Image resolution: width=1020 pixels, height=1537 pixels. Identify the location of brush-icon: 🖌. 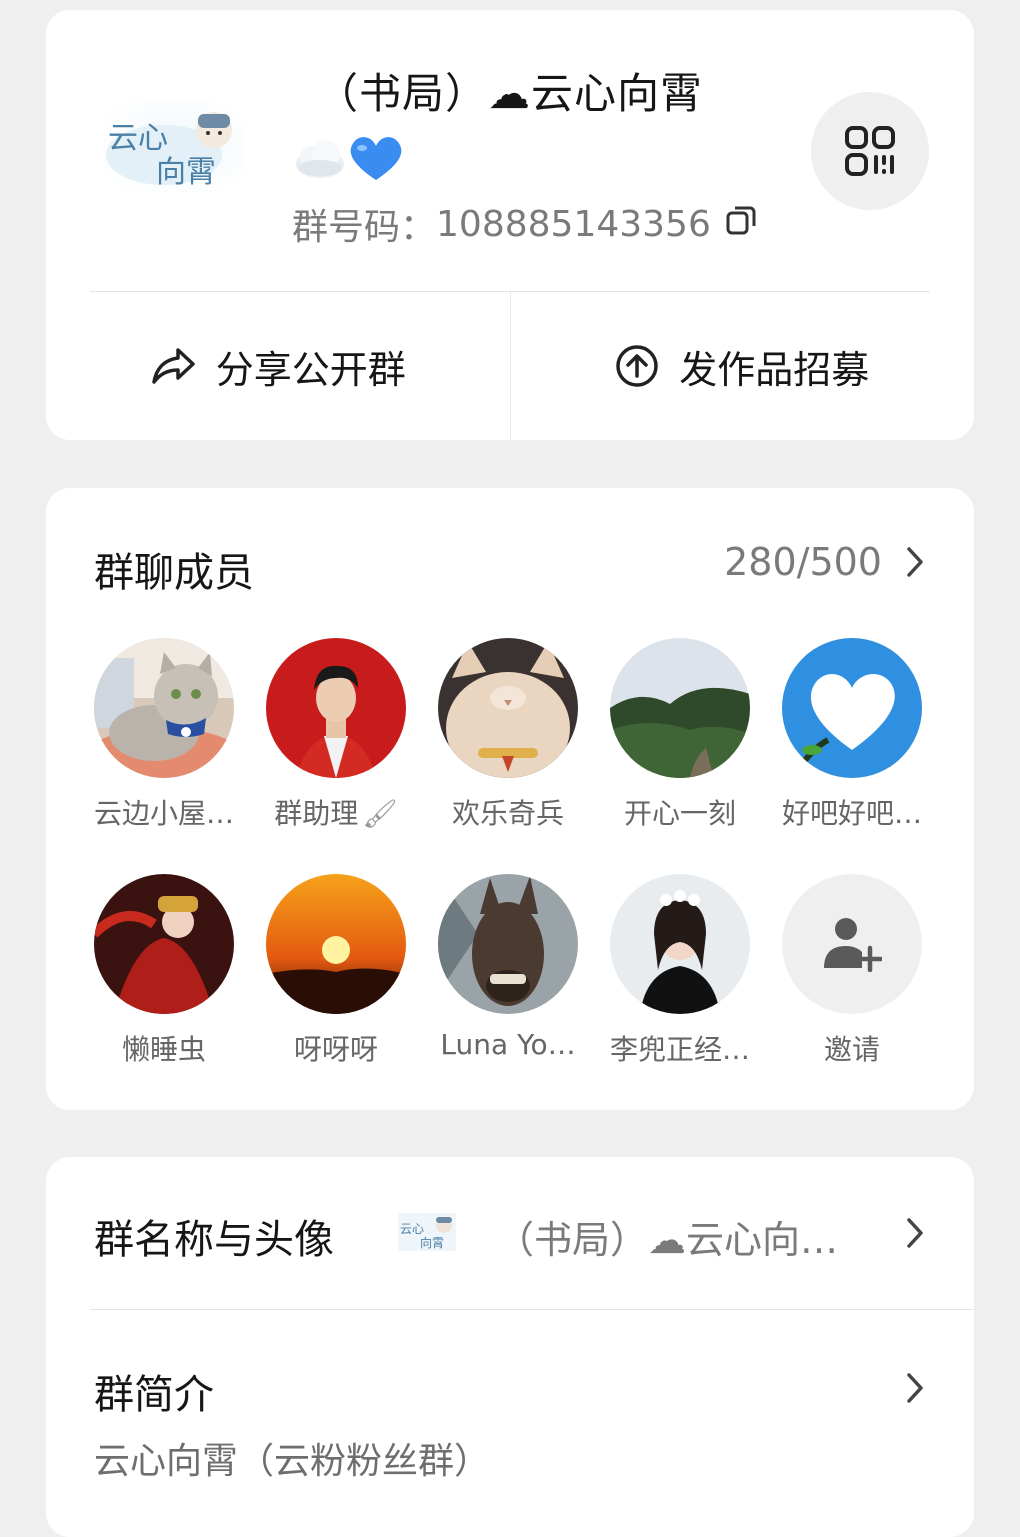
(380, 813).